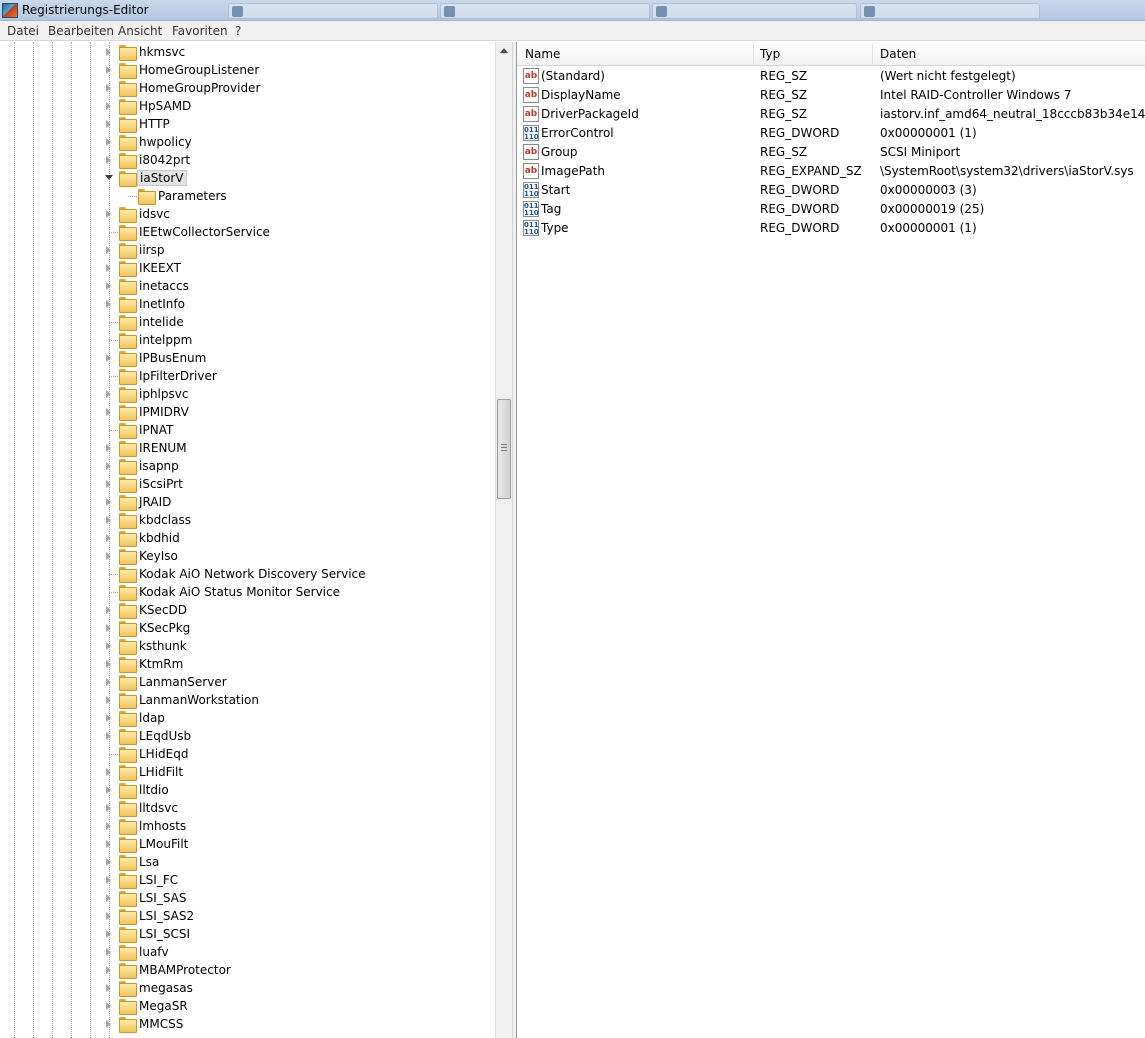 The height and width of the screenshot is (1038, 1145). I want to click on menu-help: ?, so click(238, 31).